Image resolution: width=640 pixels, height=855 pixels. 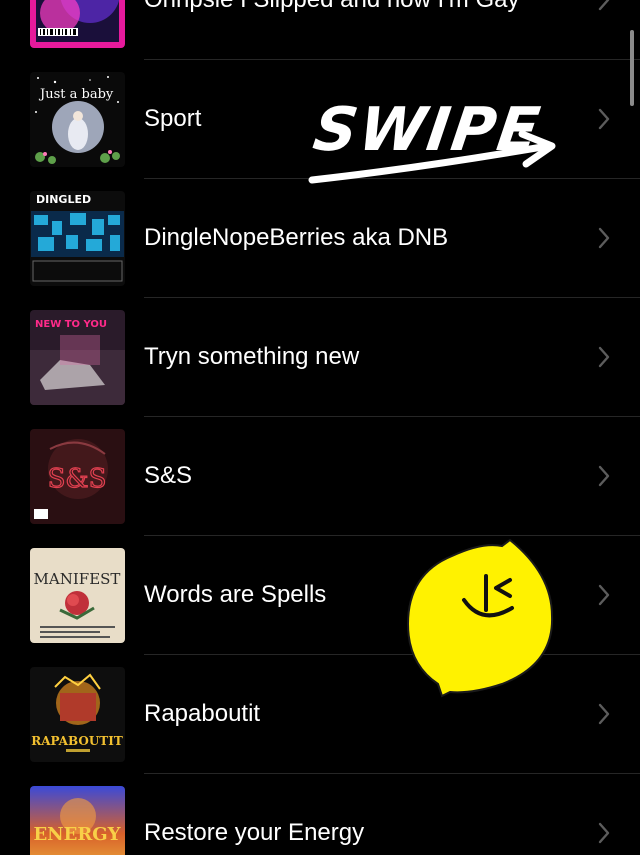 I want to click on playlist-artwork: MANIFEST, so click(x=77, y=595).